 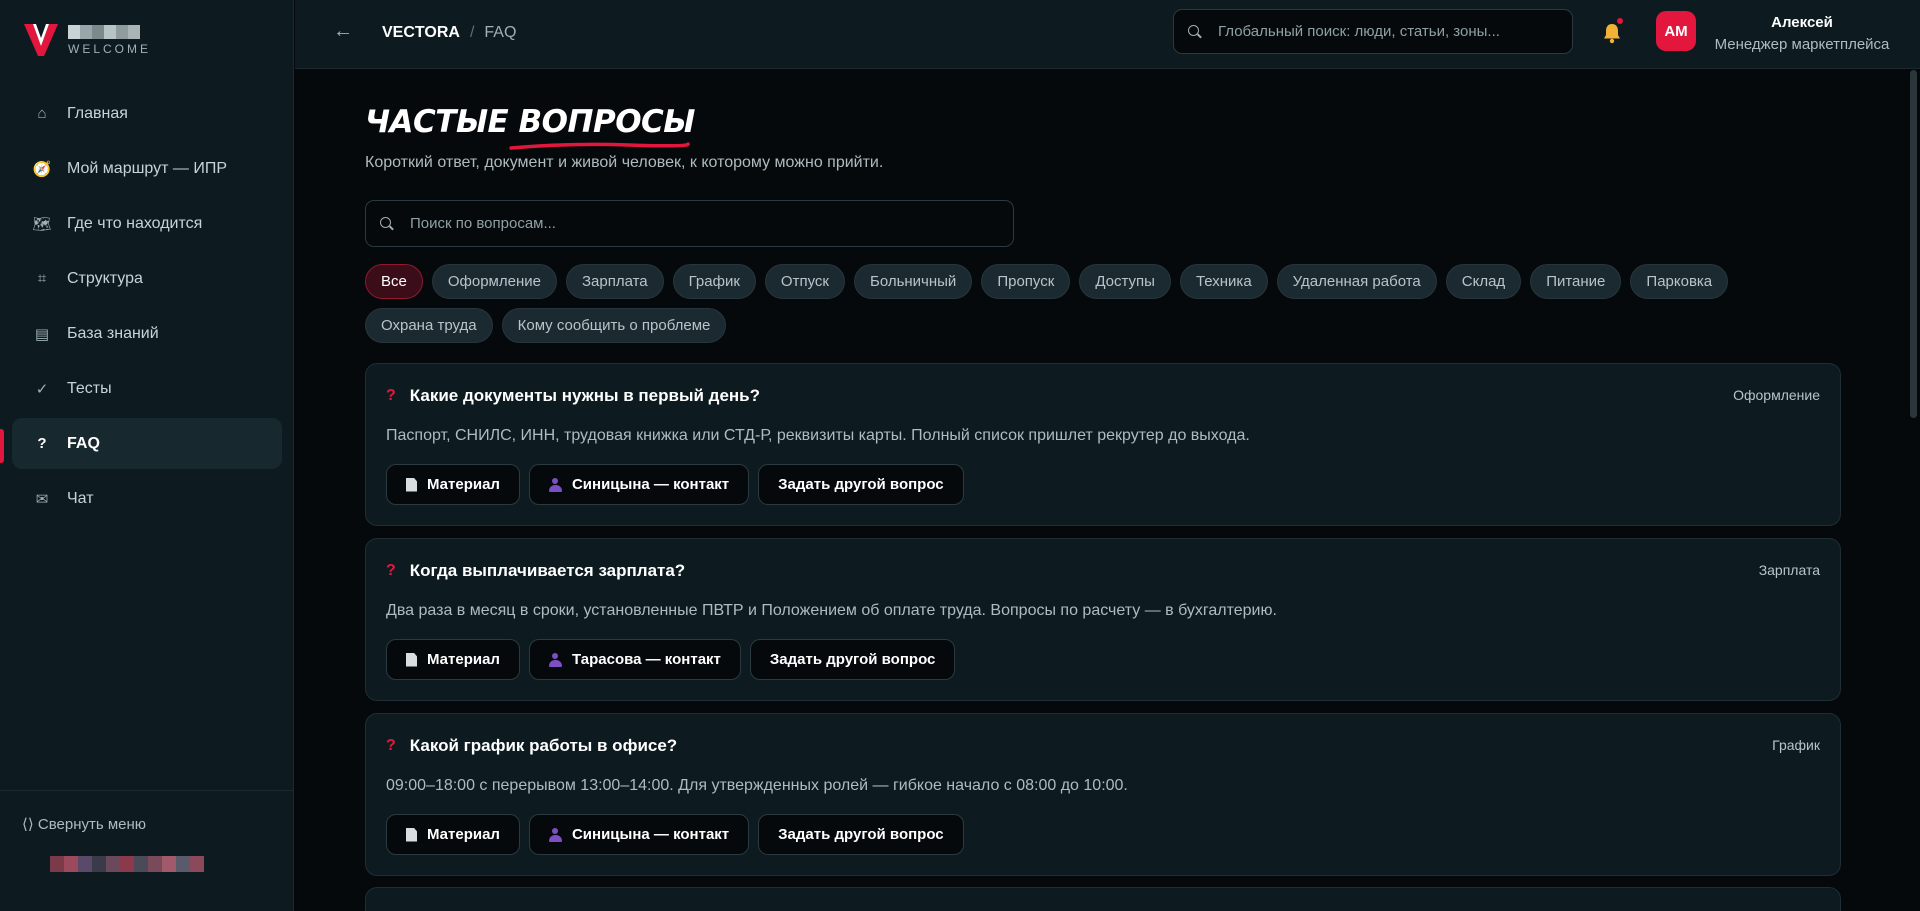 I want to click on breadcrumb: VECTORA / FAQ, so click(x=449, y=33).